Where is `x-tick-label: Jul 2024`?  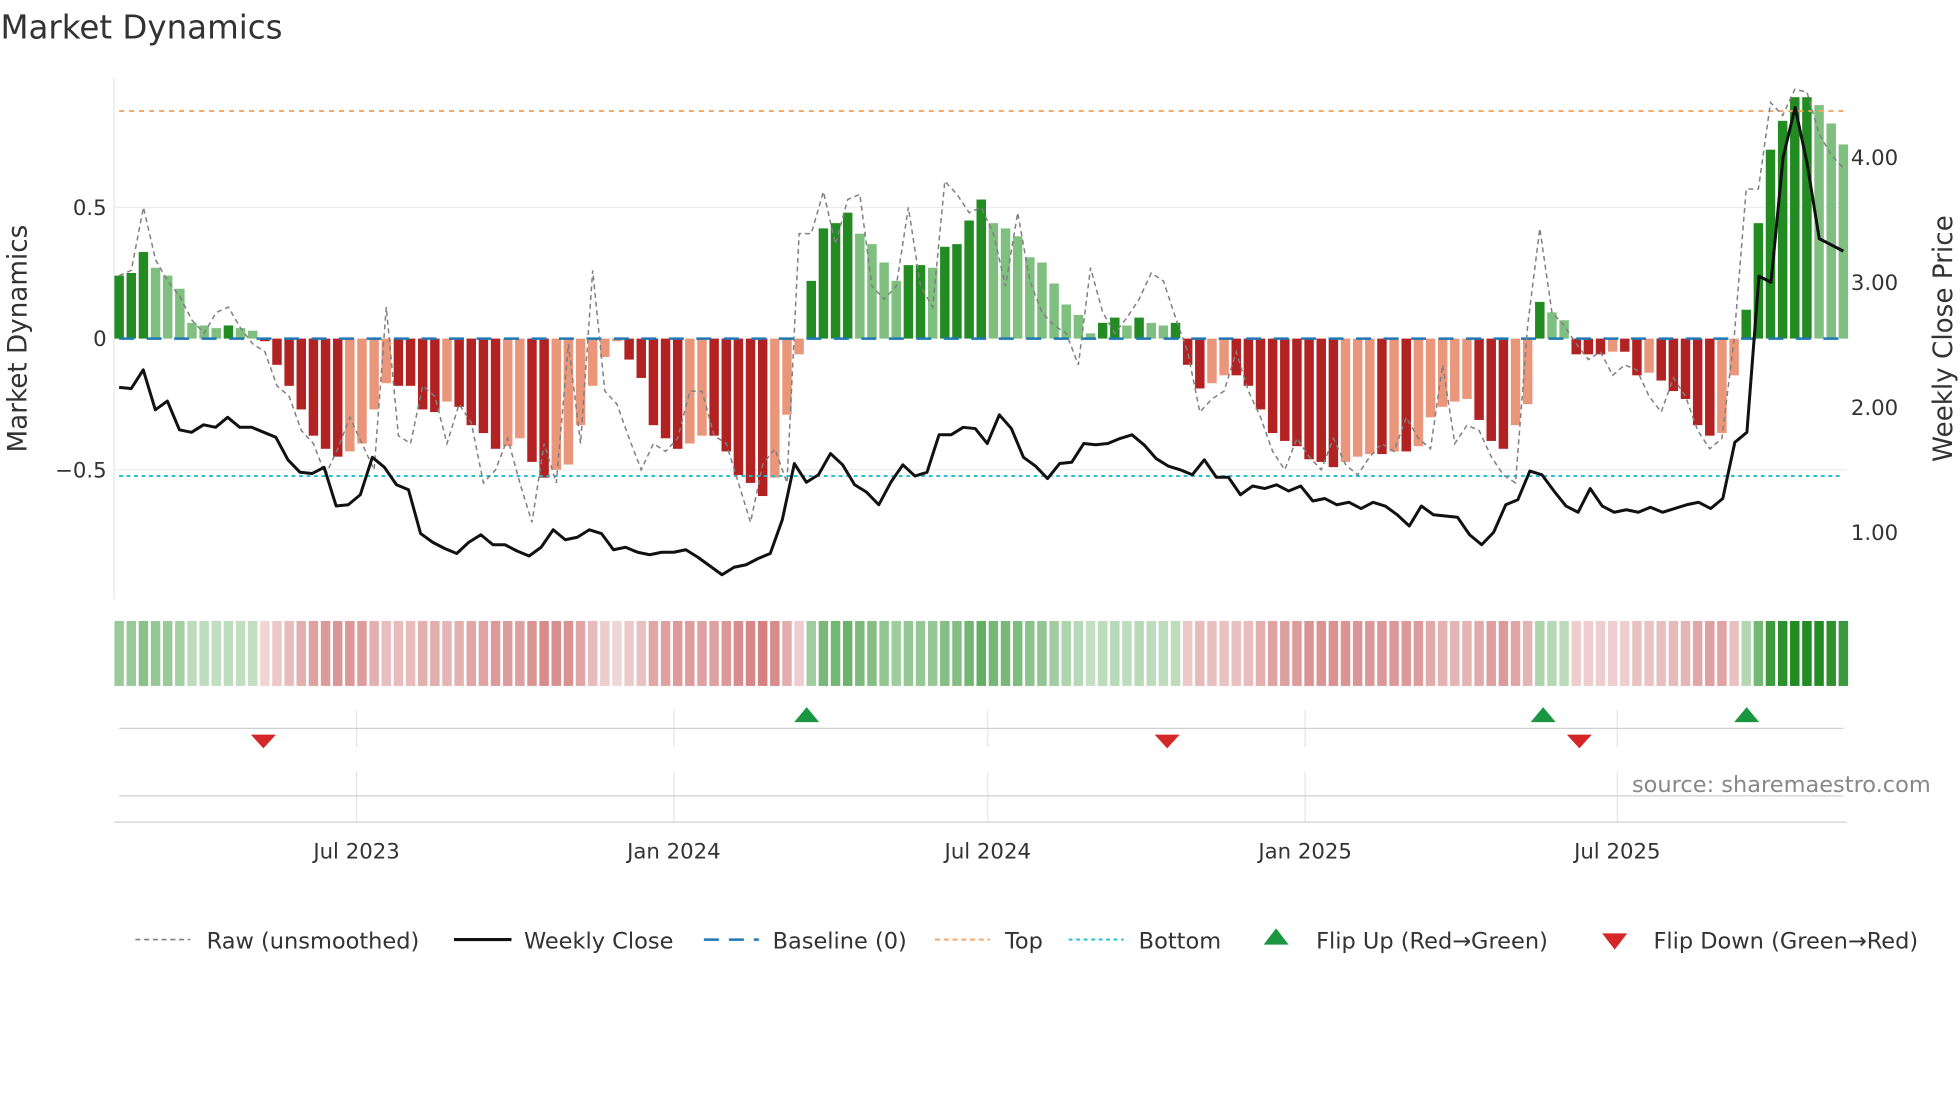
x-tick-label: Jul 2024 is located at coordinates (987, 851).